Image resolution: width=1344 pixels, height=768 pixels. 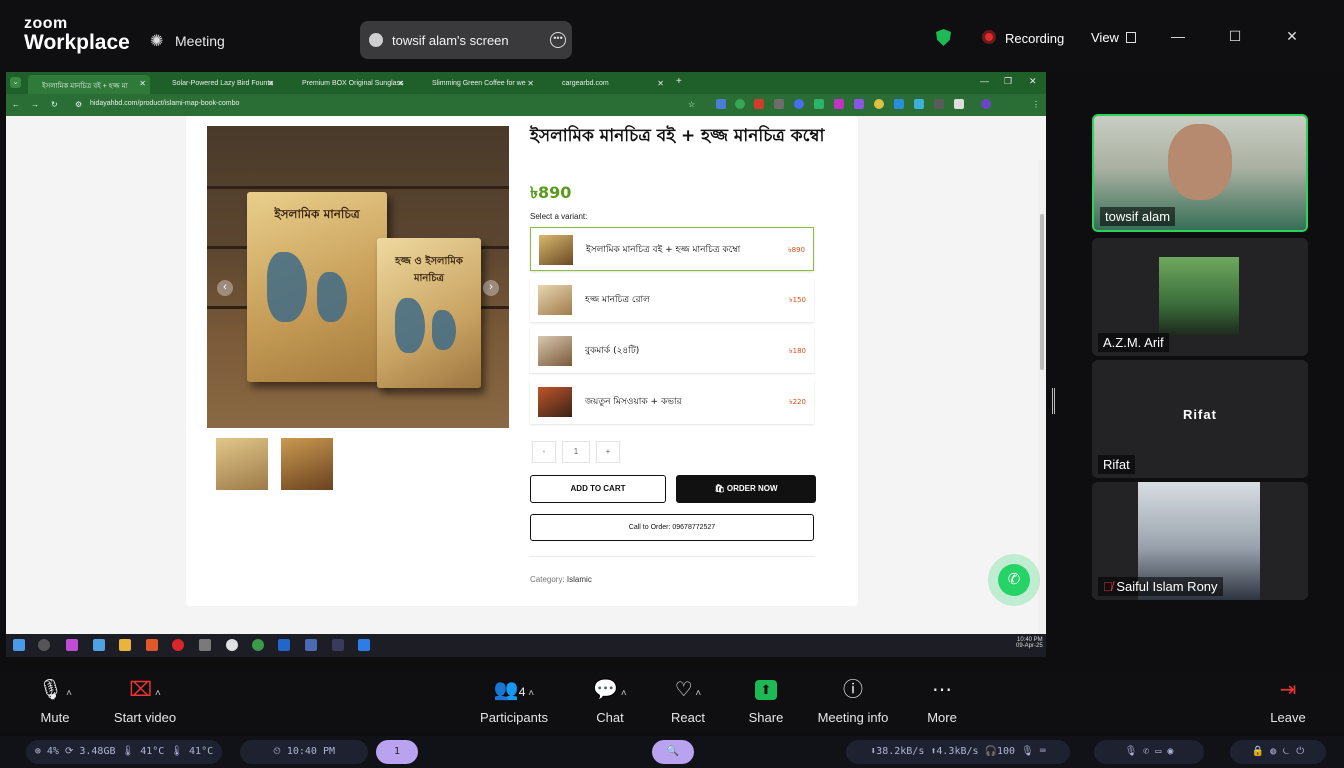 What do you see at coordinates (478, 84) in the screenshot?
I see `browser-tab: Slimming Green Coffee for we ✕` at bounding box center [478, 84].